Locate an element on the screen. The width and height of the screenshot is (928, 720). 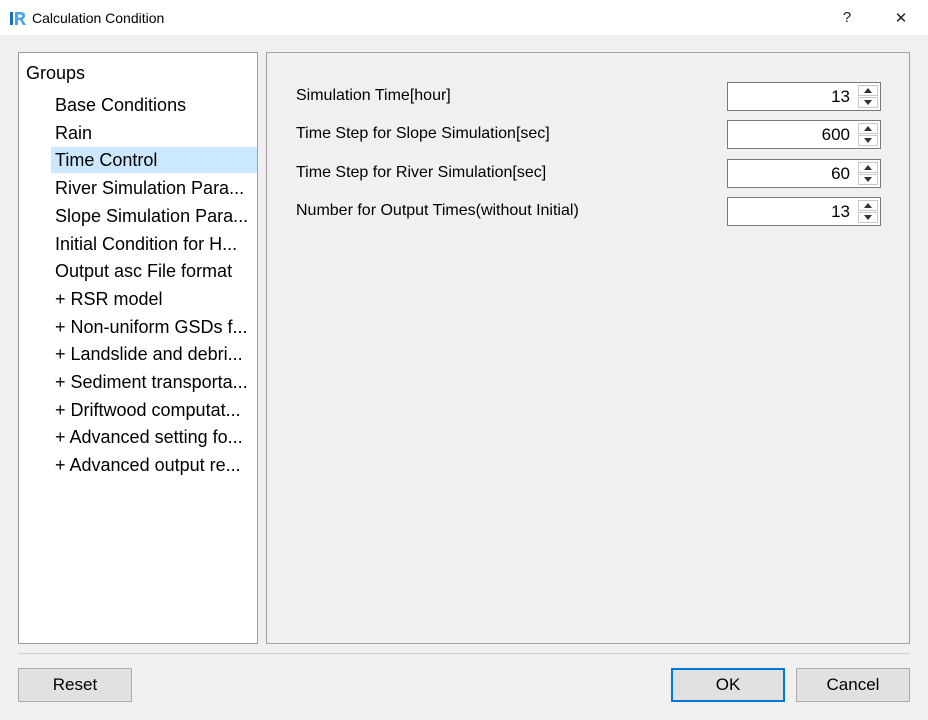
tree-item: Rain is located at coordinates (154, 133).